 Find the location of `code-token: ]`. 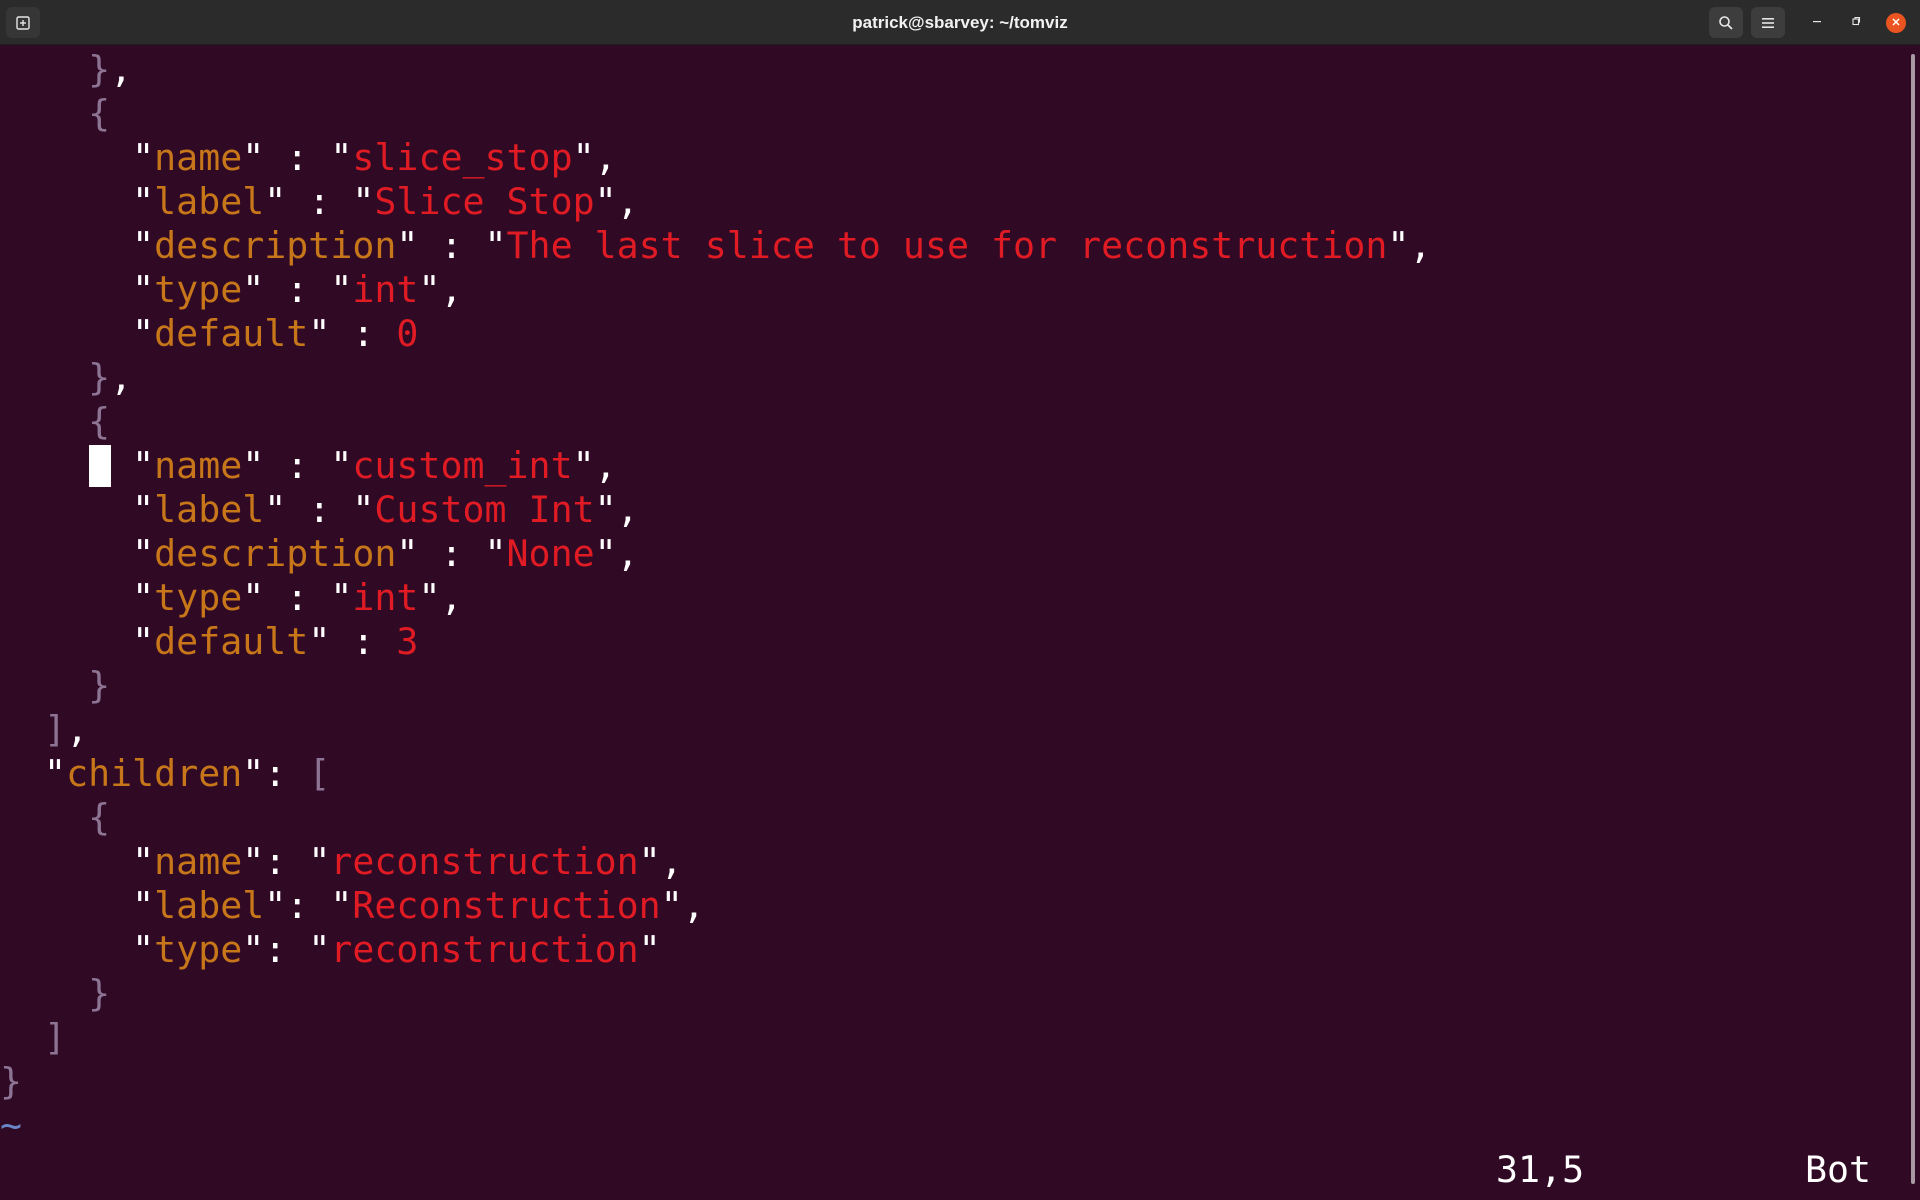

code-token: ] is located at coordinates (55, 729).